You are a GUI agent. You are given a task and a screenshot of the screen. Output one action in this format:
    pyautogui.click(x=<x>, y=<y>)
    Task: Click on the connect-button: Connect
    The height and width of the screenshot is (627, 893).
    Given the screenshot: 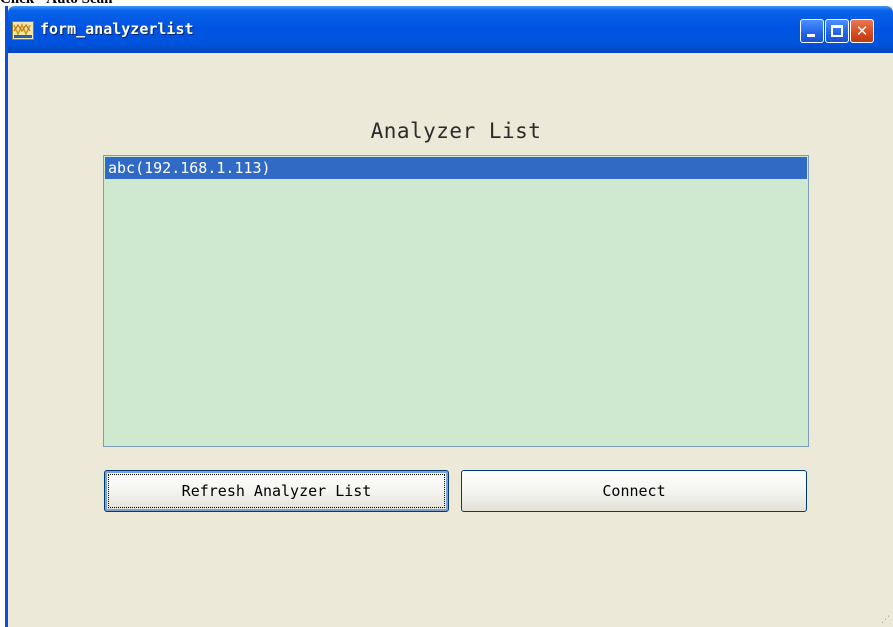 What is the action you would take?
    pyautogui.click(x=634, y=491)
    